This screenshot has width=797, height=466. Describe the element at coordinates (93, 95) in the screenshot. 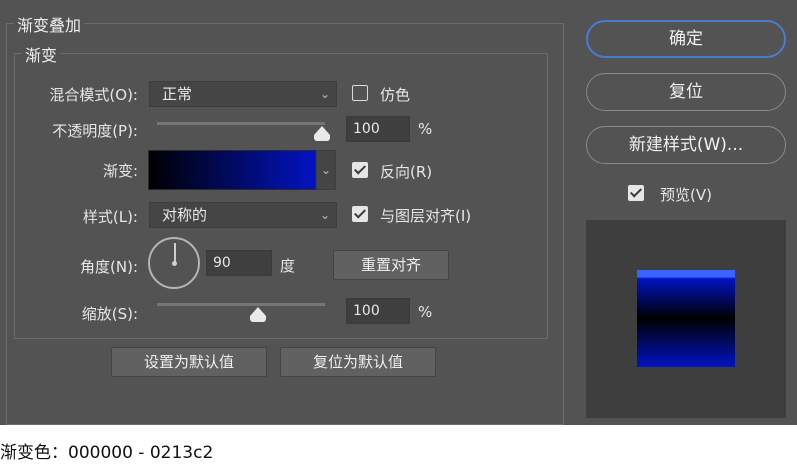

I see `blend-mode-label: 混合模式(O):` at that location.